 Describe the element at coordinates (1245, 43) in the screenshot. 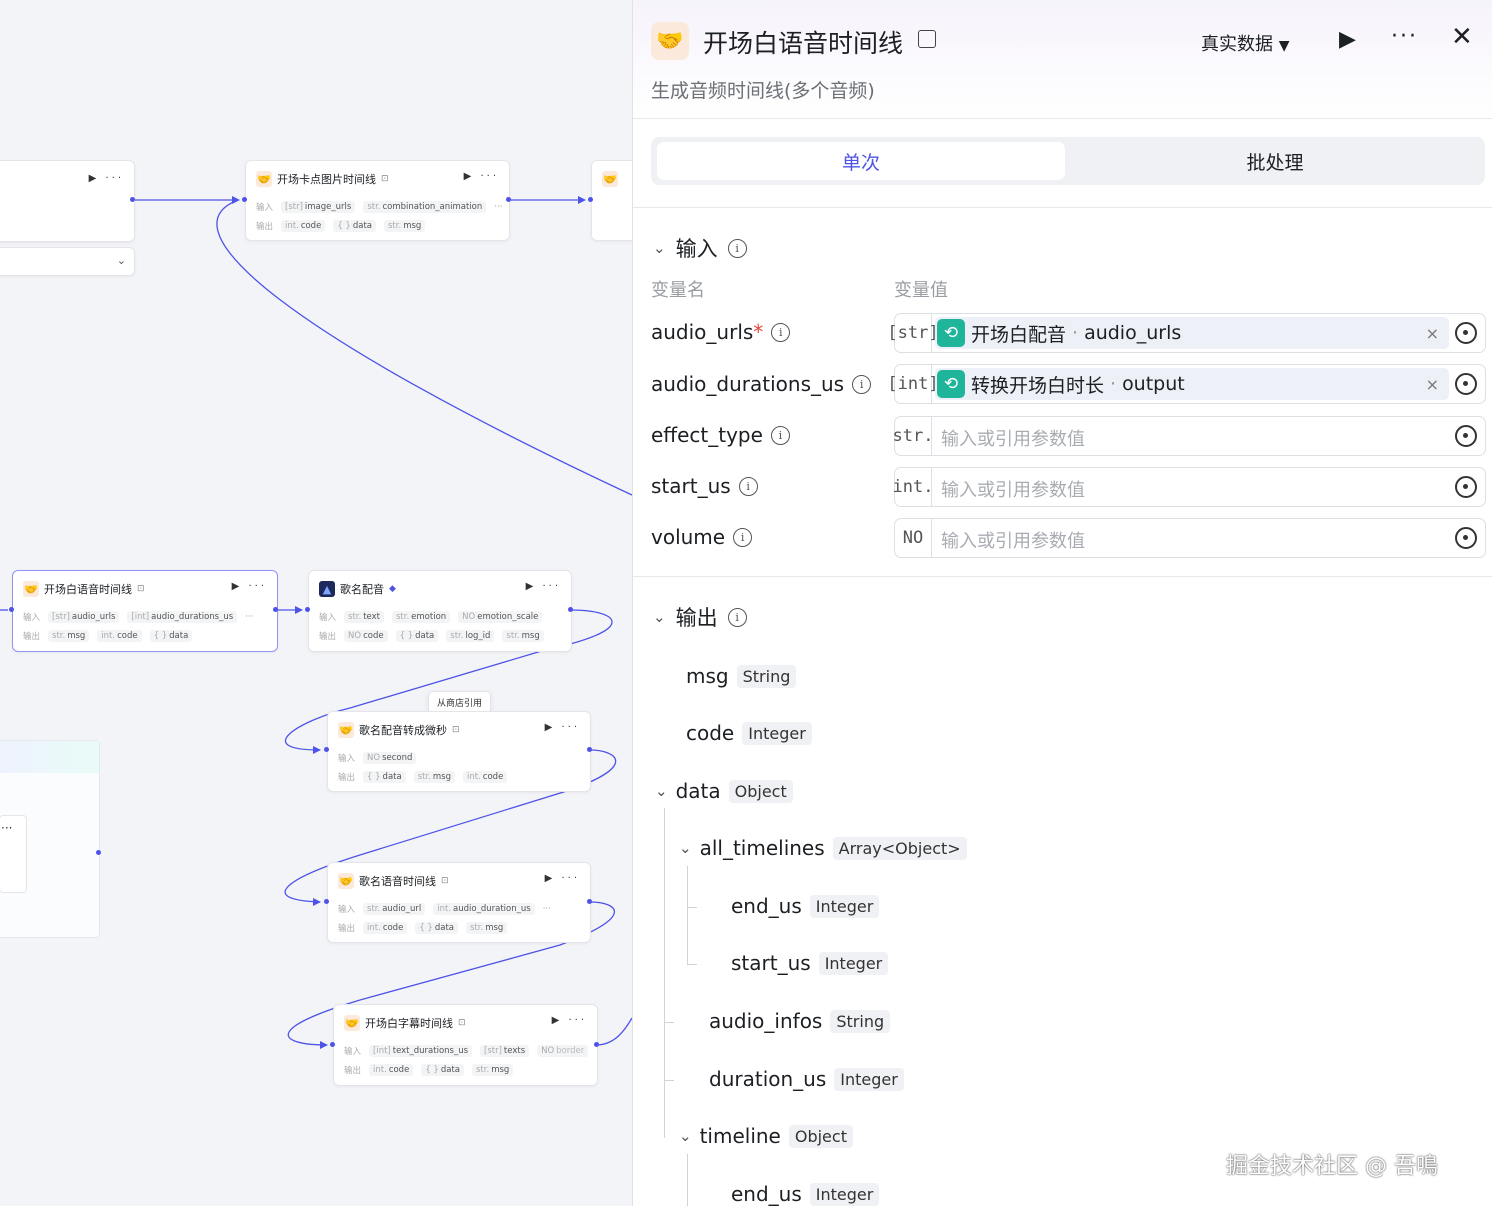

I see `data-mode-dropdown: 真实数据 ▼` at that location.